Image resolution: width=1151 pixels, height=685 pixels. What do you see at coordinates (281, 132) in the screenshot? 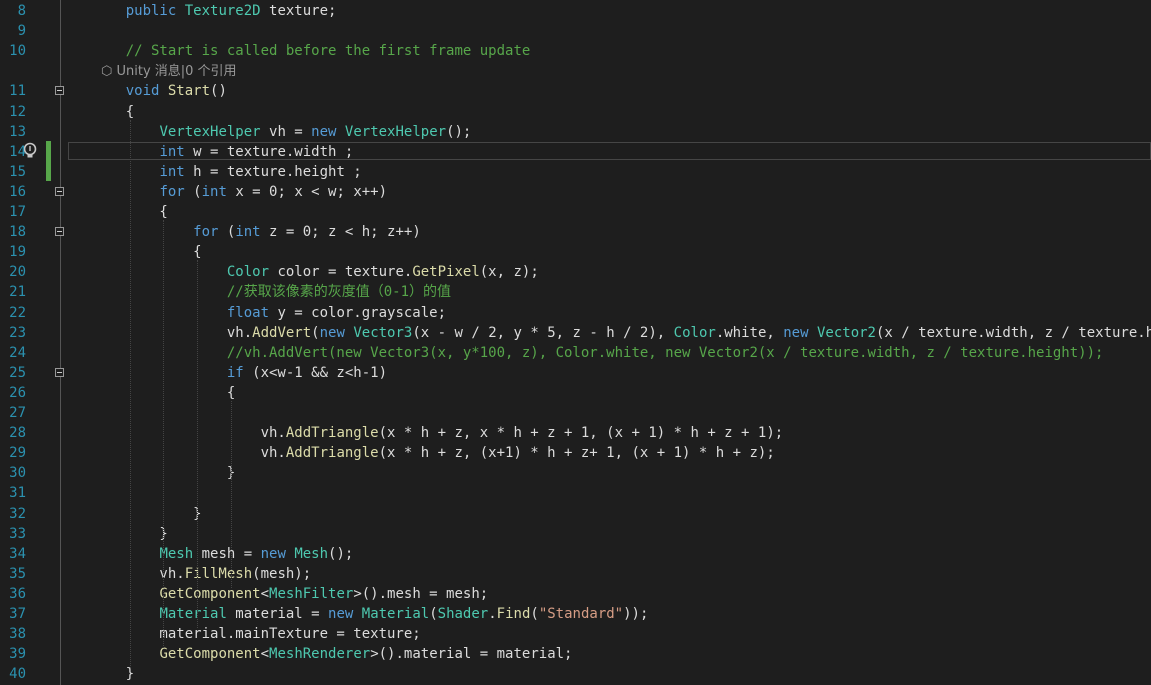
I see `code-line: VertexHelper vh = new VertexHelper();` at bounding box center [281, 132].